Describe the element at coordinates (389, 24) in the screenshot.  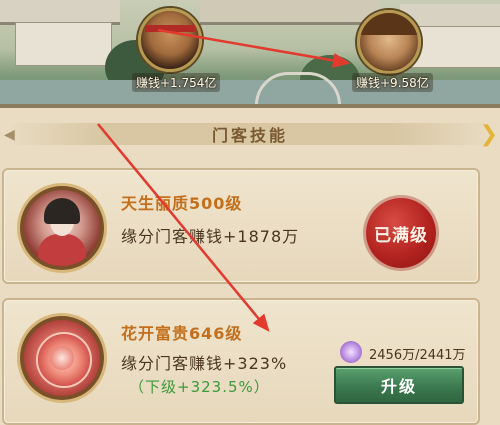
I see `hair` at that location.